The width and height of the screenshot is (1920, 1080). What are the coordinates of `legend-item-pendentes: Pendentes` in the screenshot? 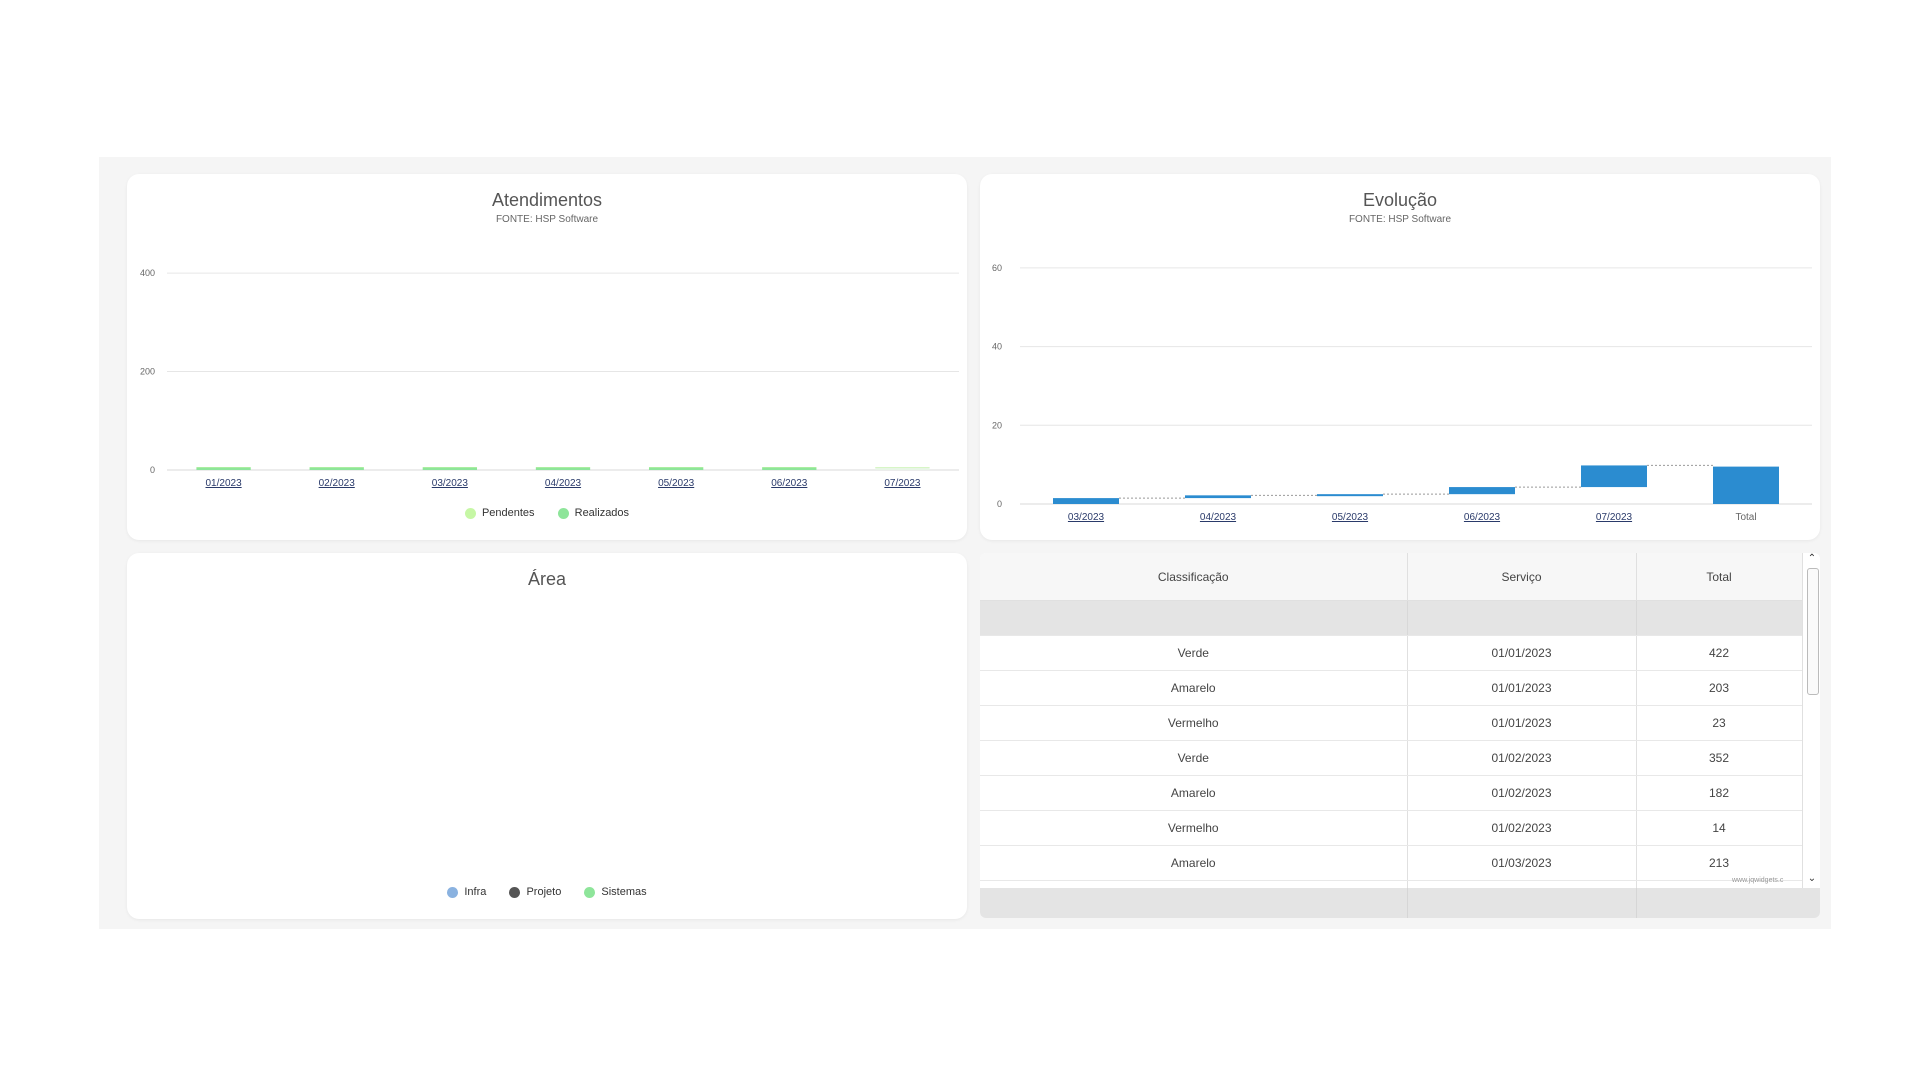 It's located at (499, 513).